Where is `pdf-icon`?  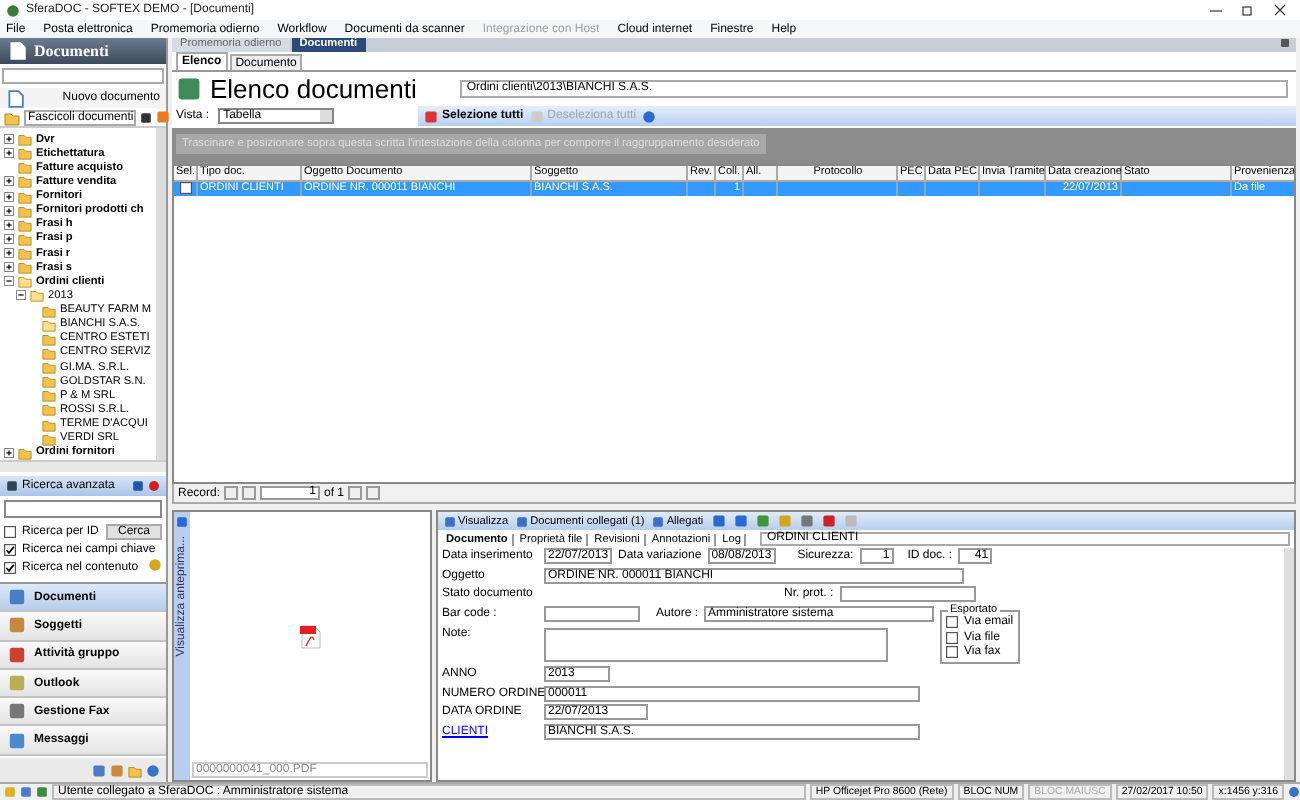
pdf-icon is located at coordinates (310, 636).